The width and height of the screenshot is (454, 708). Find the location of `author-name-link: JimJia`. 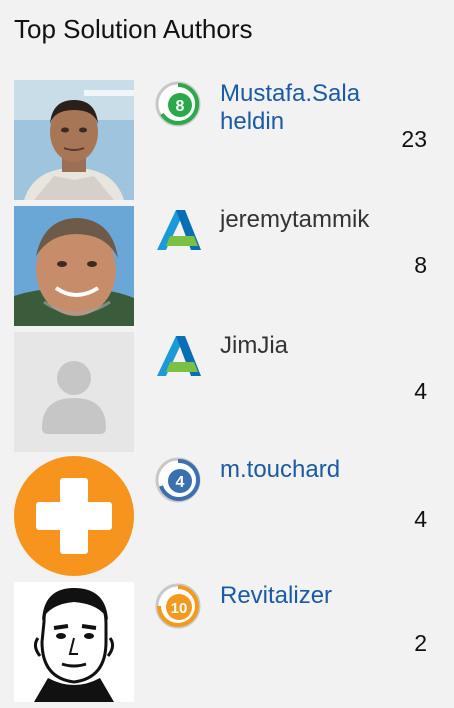

author-name-link: JimJia is located at coordinates (295, 346).